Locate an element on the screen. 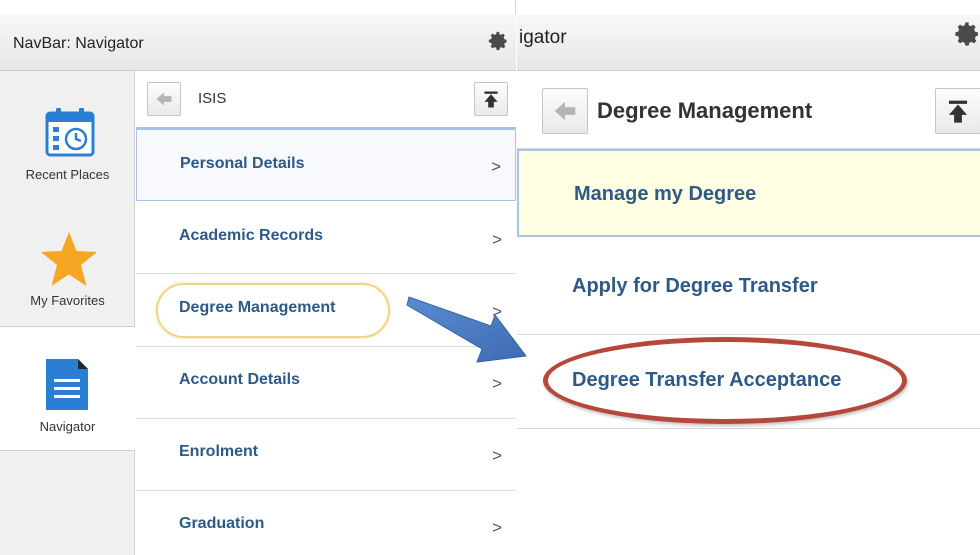 The image size is (980, 555). menu-header: Degree Management is located at coordinates (748, 110).